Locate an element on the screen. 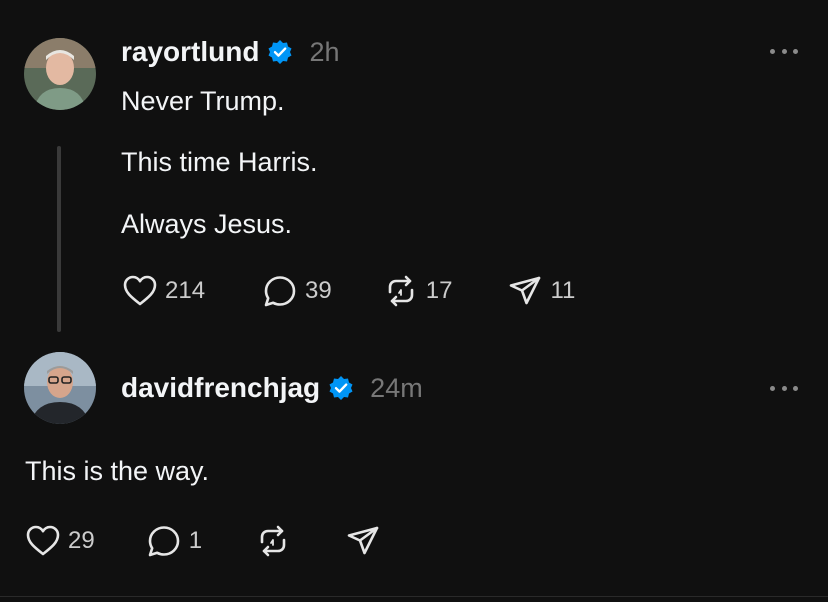 The width and height of the screenshot is (828, 602). like-count: 214 is located at coordinates (185, 290).